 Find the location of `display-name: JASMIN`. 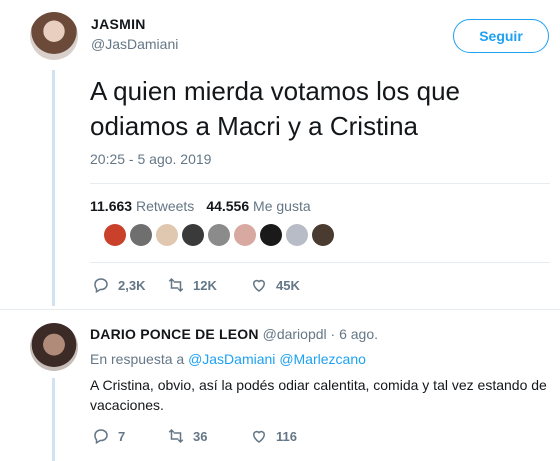

display-name: JASMIN is located at coordinates (118, 24).